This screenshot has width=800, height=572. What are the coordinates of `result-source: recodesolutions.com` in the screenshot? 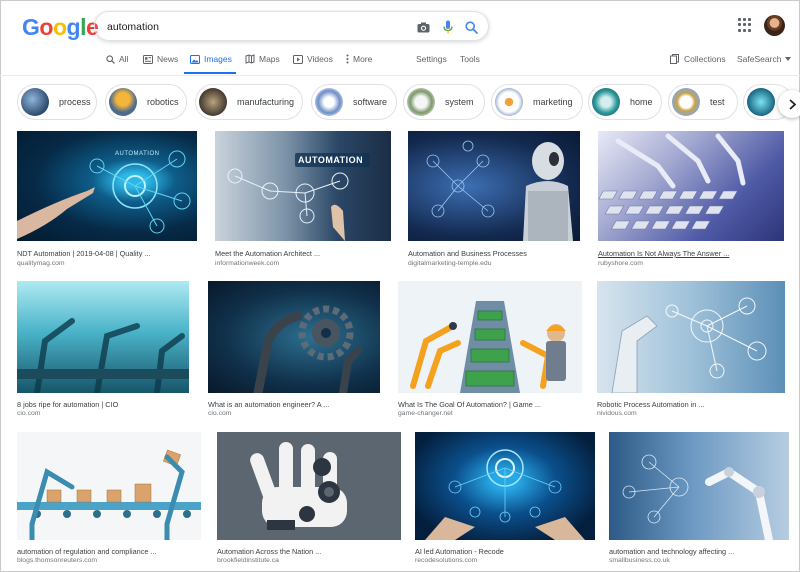 It's located at (446, 560).